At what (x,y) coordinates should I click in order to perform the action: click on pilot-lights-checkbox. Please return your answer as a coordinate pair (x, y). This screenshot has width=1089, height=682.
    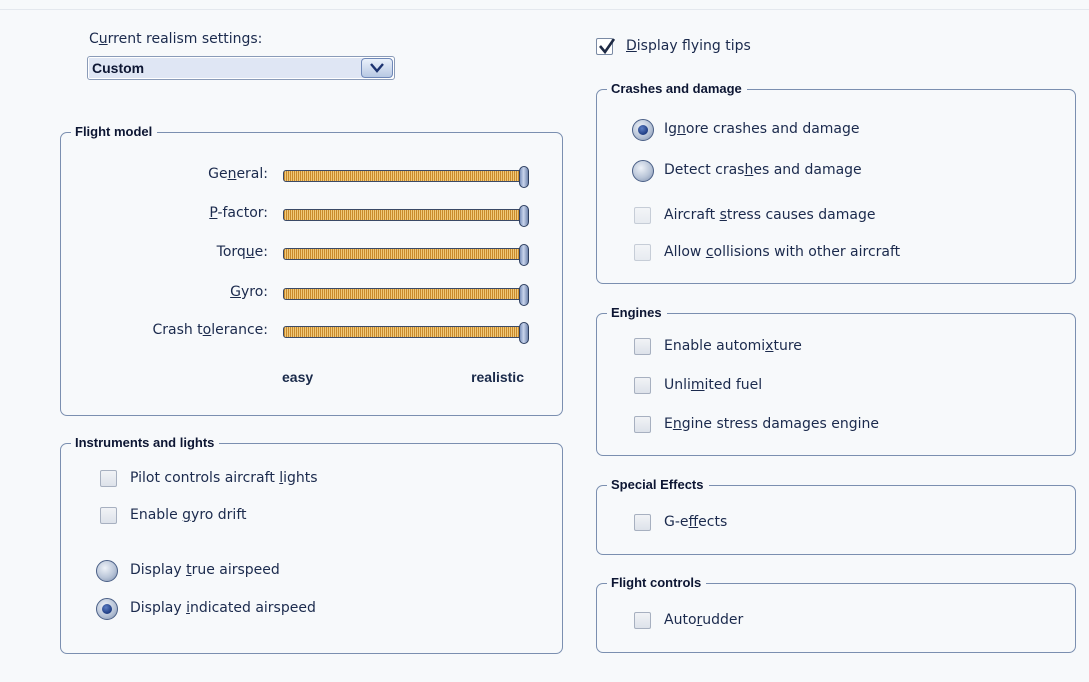
    Looking at the image, I should click on (108, 478).